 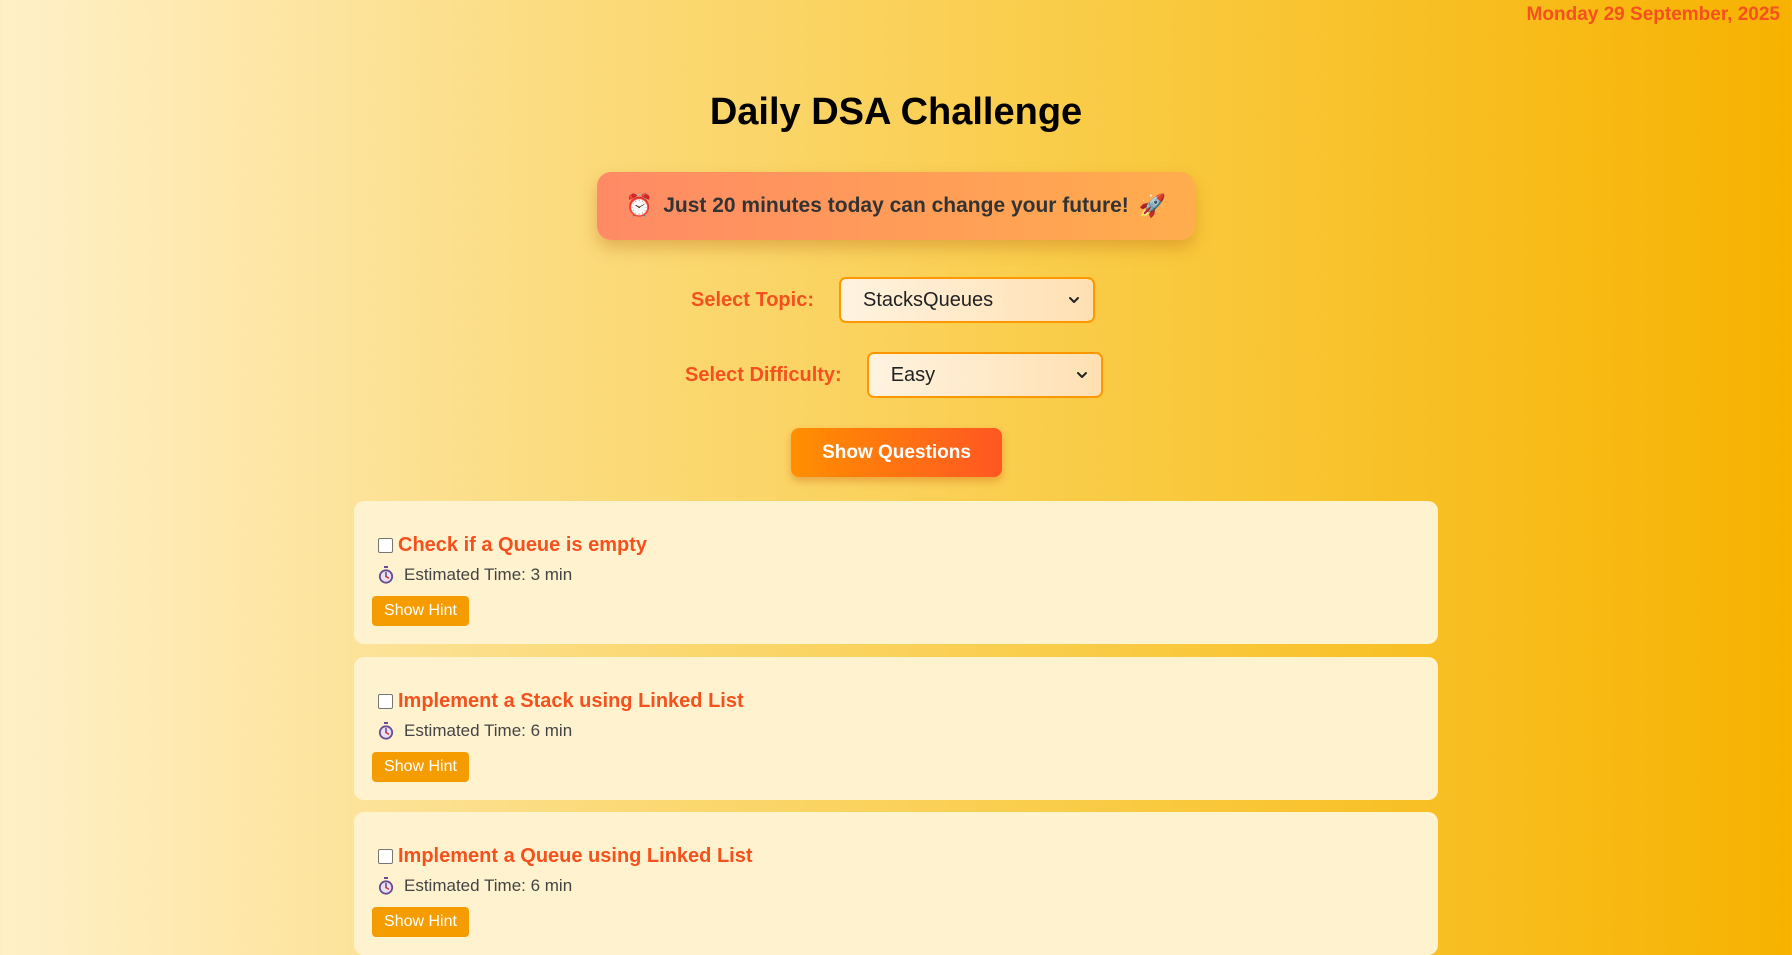 What do you see at coordinates (571, 701) in the screenshot?
I see `question-title: Implement a Stack using Linked List` at bounding box center [571, 701].